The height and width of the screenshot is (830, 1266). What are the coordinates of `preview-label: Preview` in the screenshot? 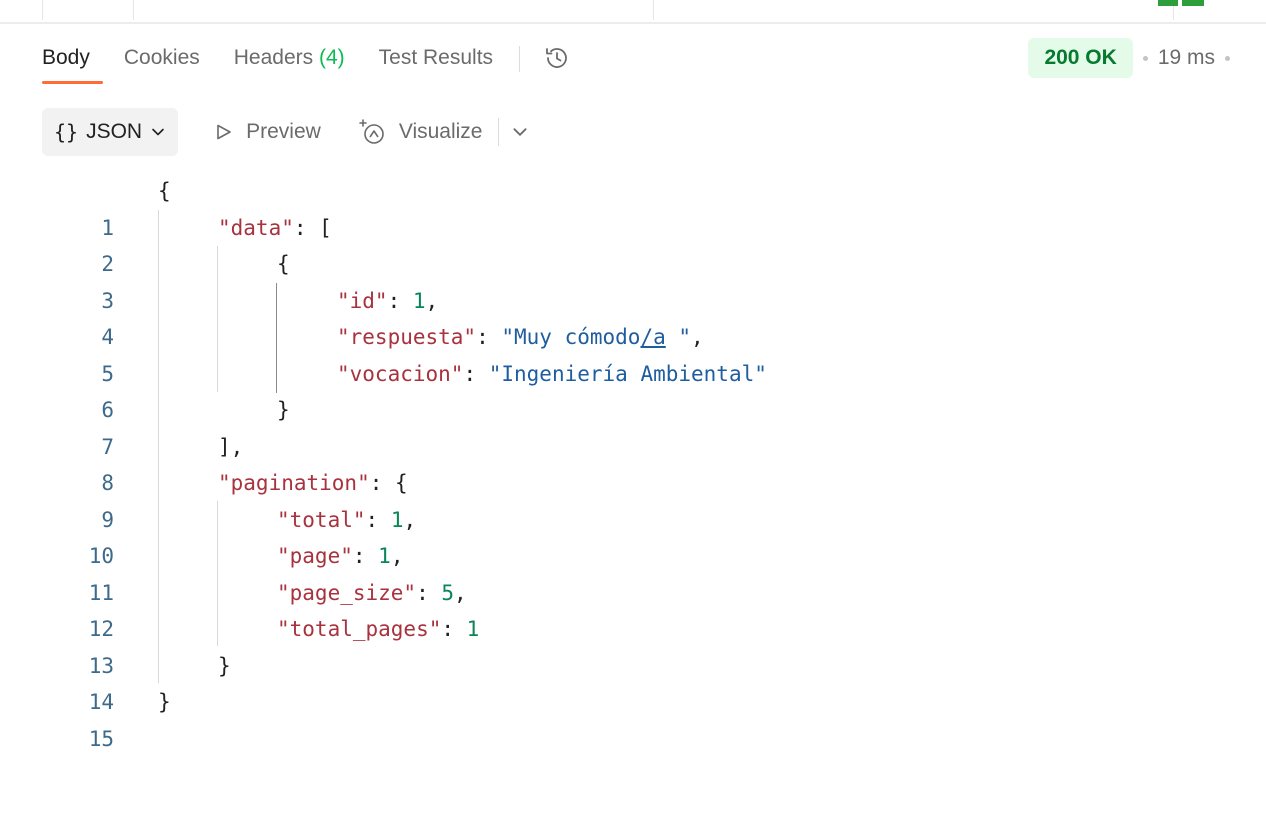 It's located at (283, 131).